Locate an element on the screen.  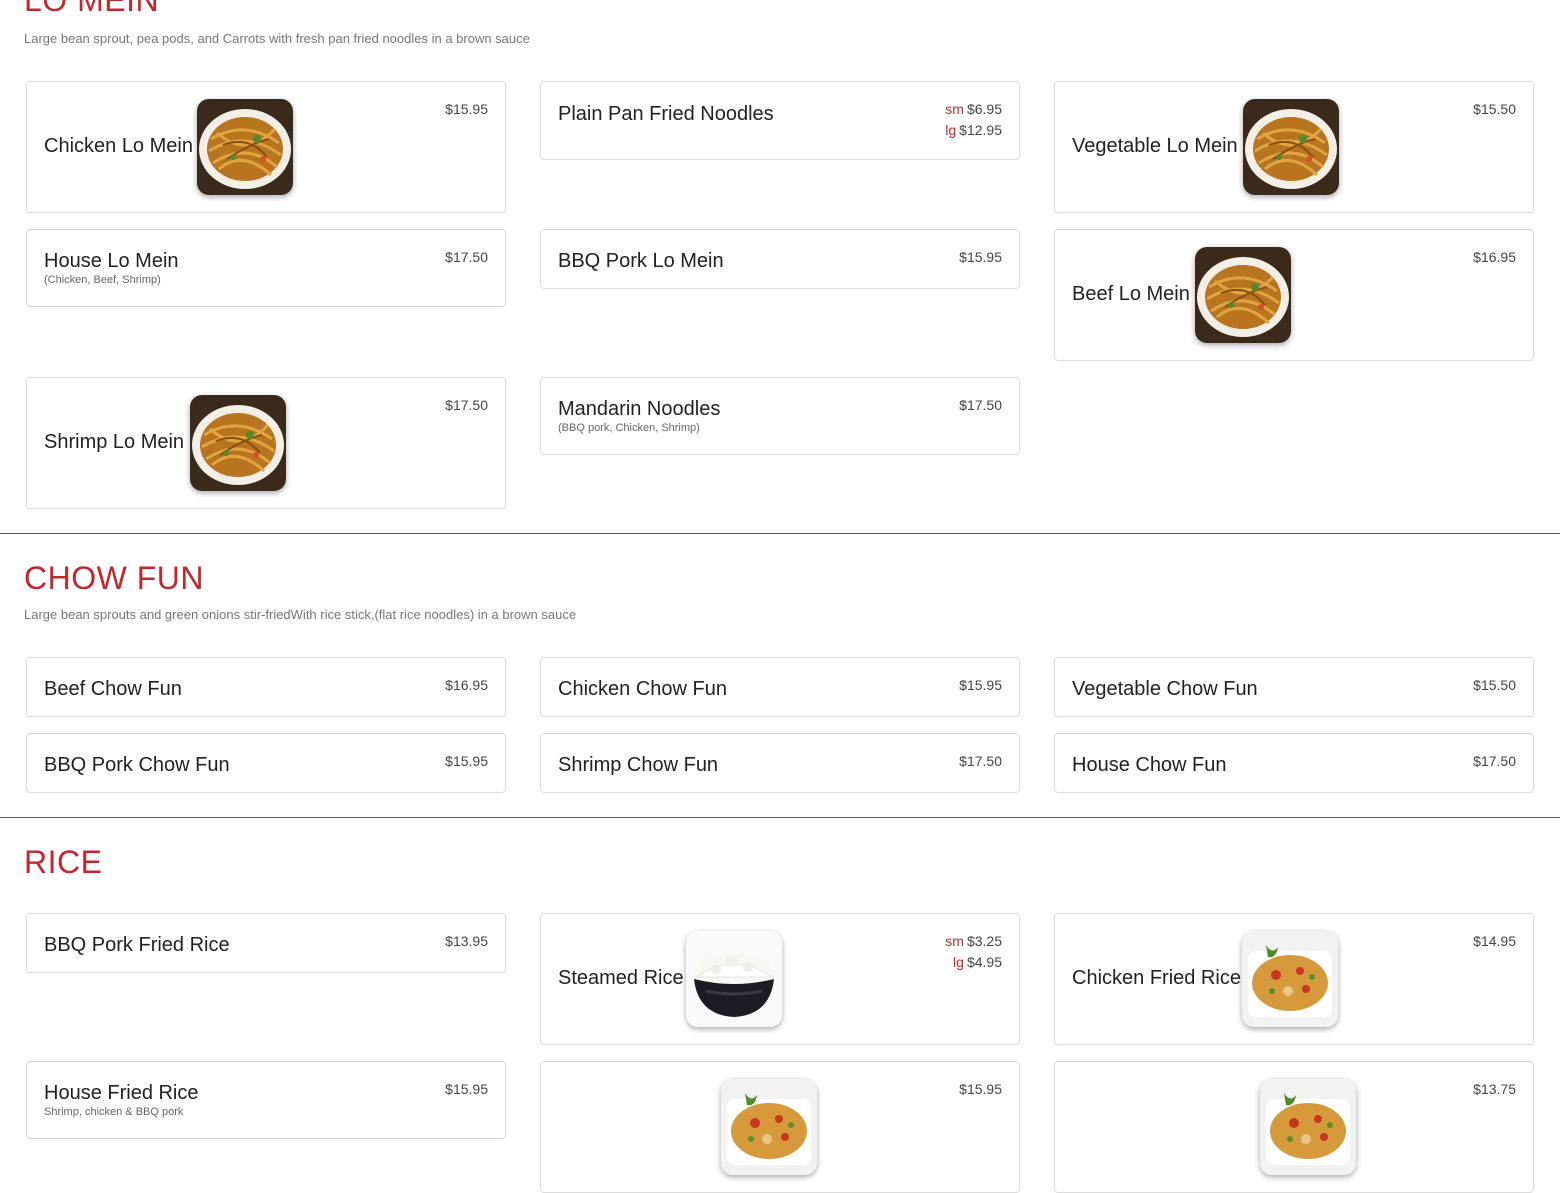
item-name: Shrimp Chow Fun is located at coordinates (638, 765).